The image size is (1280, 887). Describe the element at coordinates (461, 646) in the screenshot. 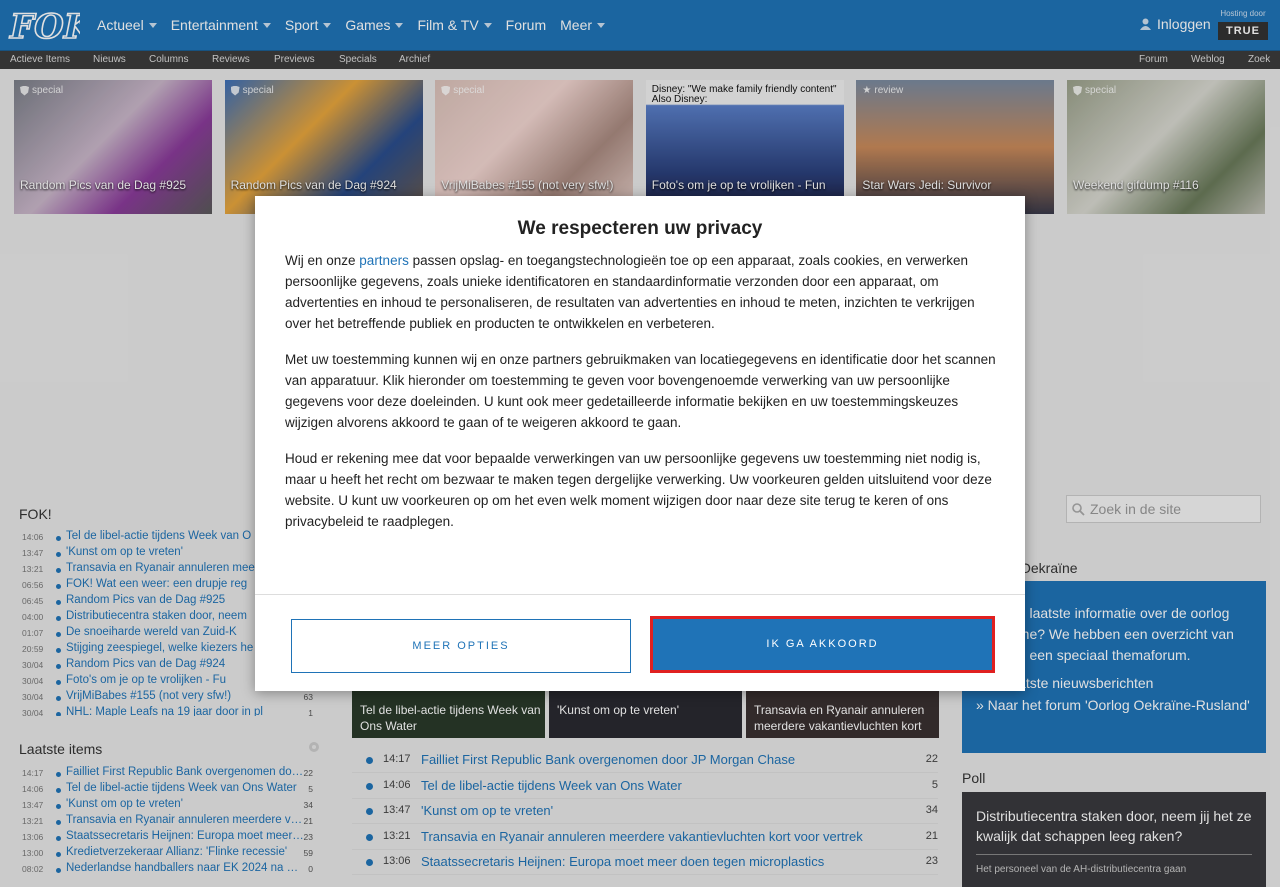

I see `more-options-button: MEER OPTIES` at that location.